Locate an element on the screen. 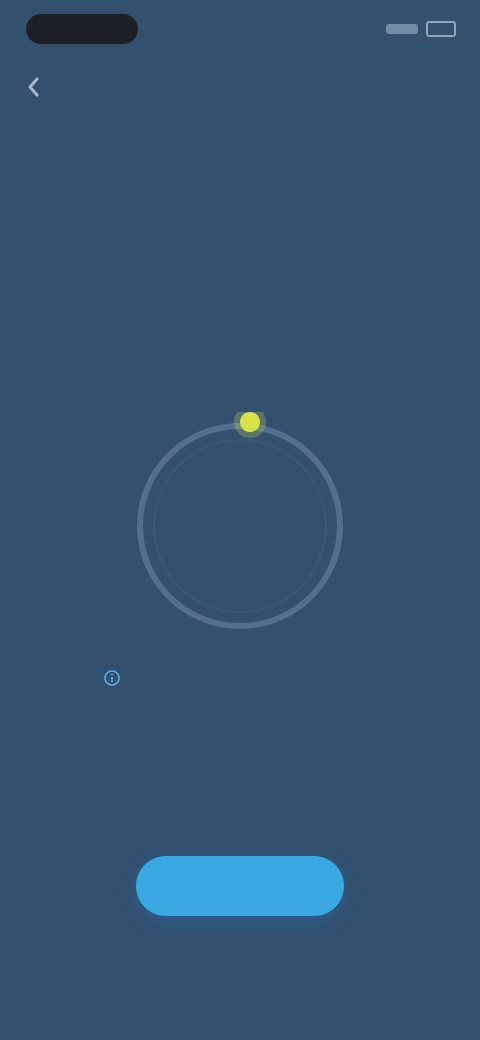  info-icon is located at coordinates (112, 678).